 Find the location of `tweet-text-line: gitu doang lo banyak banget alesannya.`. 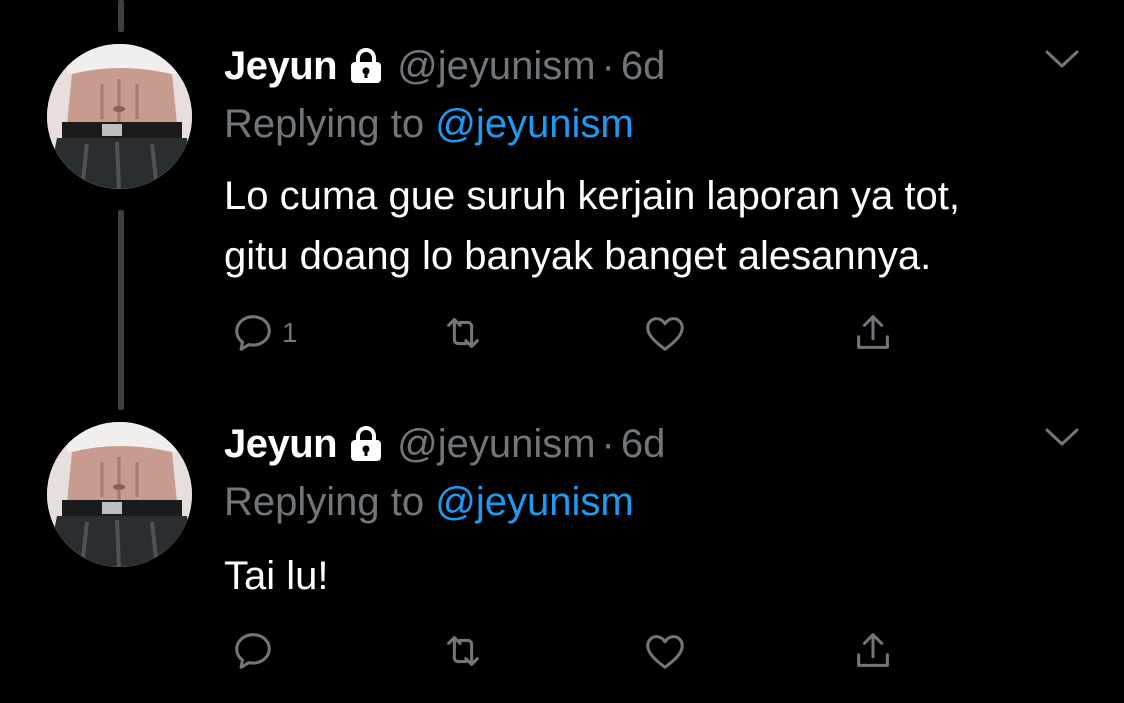

tweet-text-line: gitu doang lo banyak banget alesannya. is located at coordinates (578, 256).